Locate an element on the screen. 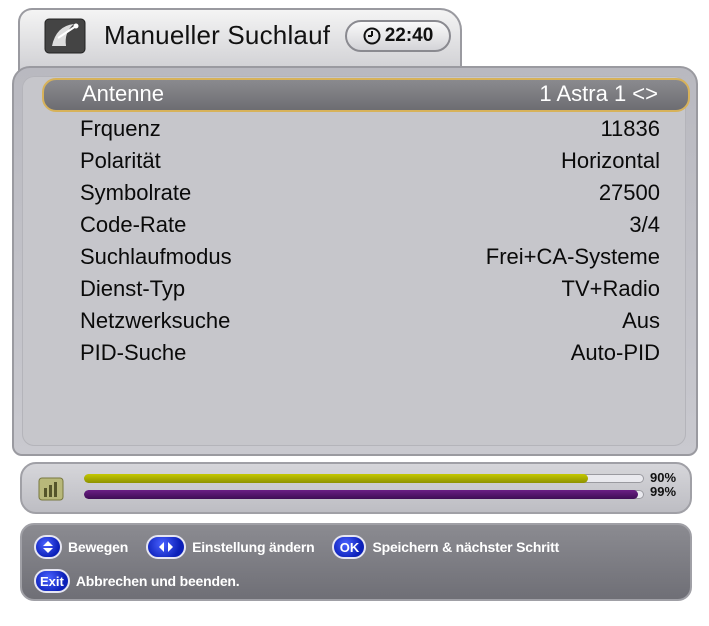  exit-key: Exit is located at coordinates (52, 581).